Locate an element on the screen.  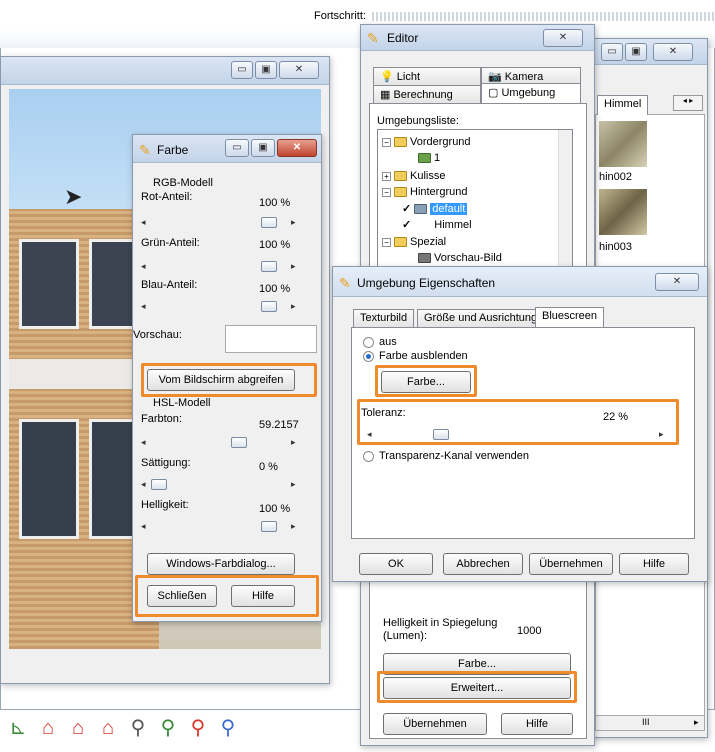
zoom-out-icon: ⚲ is located at coordinates (198, 728).